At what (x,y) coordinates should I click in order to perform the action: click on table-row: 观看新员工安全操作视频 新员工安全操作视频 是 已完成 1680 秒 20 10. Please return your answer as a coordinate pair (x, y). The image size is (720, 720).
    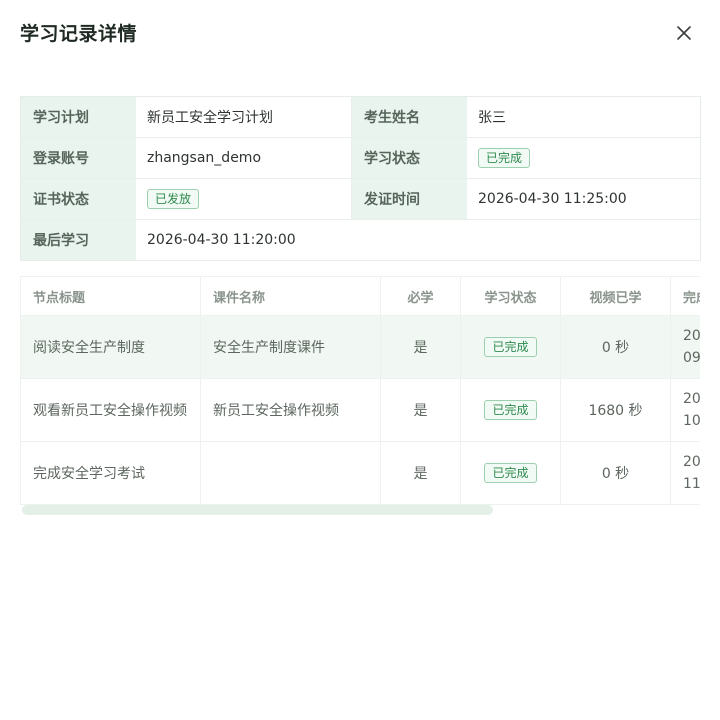
    Looking at the image, I should click on (360, 410).